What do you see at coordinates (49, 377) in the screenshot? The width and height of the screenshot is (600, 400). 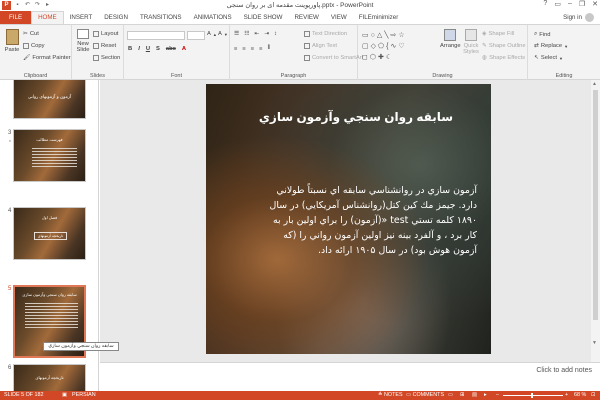 I see `slide-thumbnail-6: تاریخچه آزمونهای` at bounding box center [49, 377].